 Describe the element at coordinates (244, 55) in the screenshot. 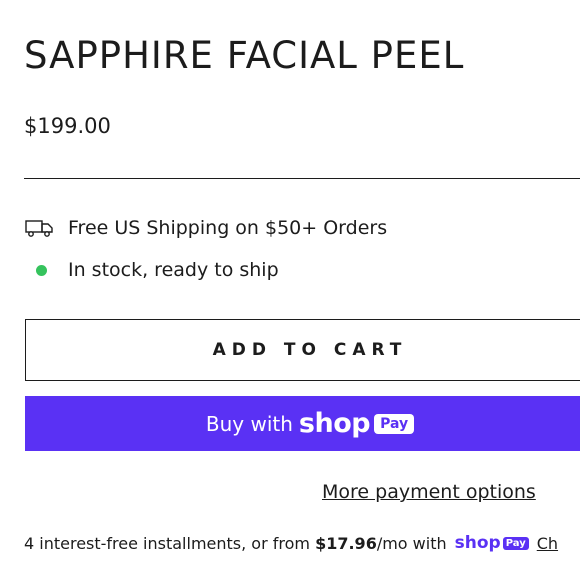

I see `product-title: SAPPHIRE FACIAL PEEL` at that location.